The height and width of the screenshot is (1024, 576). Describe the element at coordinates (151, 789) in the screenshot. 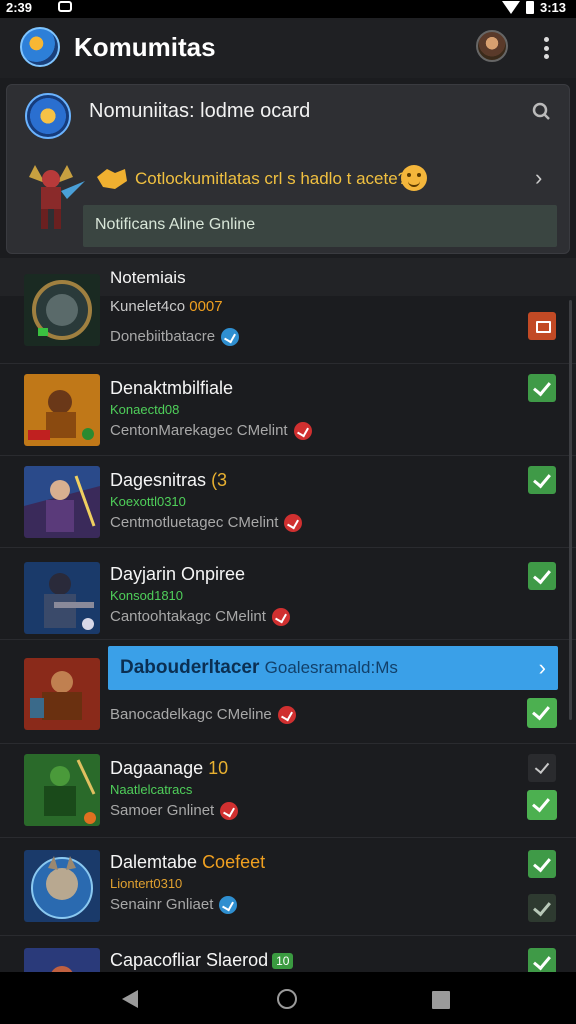

I see `row-subtitle: Naatlelcatracs` at that location.